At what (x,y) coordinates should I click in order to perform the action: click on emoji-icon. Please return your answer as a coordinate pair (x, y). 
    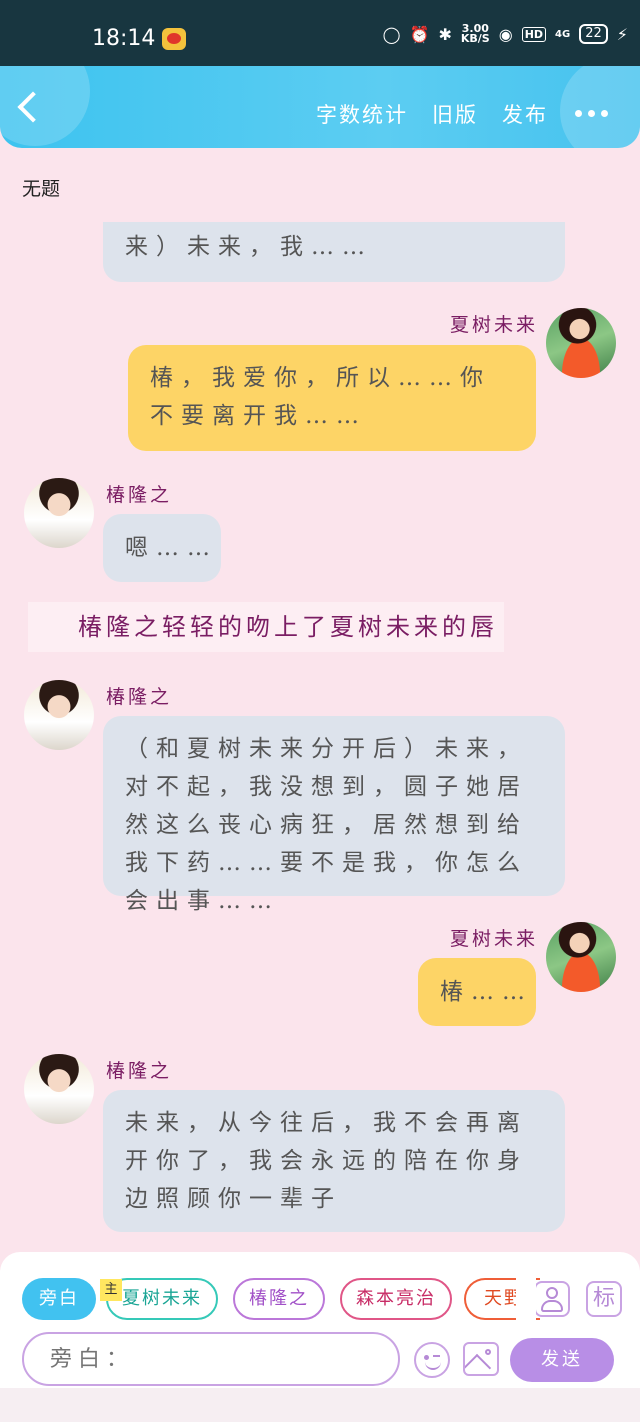
    Looking at the image, I should click on (432, 1360).